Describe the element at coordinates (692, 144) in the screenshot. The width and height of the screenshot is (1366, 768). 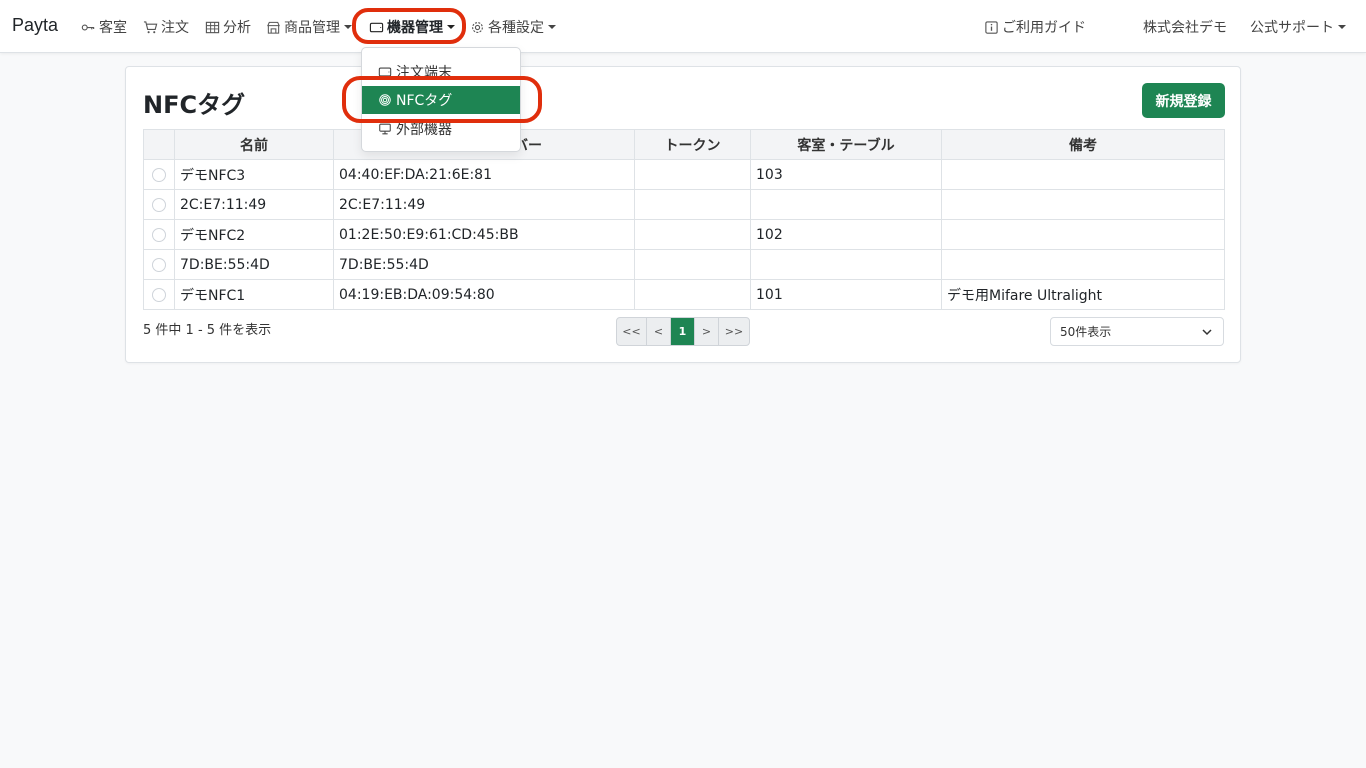
I see `column-header-token: トークン` at that location.